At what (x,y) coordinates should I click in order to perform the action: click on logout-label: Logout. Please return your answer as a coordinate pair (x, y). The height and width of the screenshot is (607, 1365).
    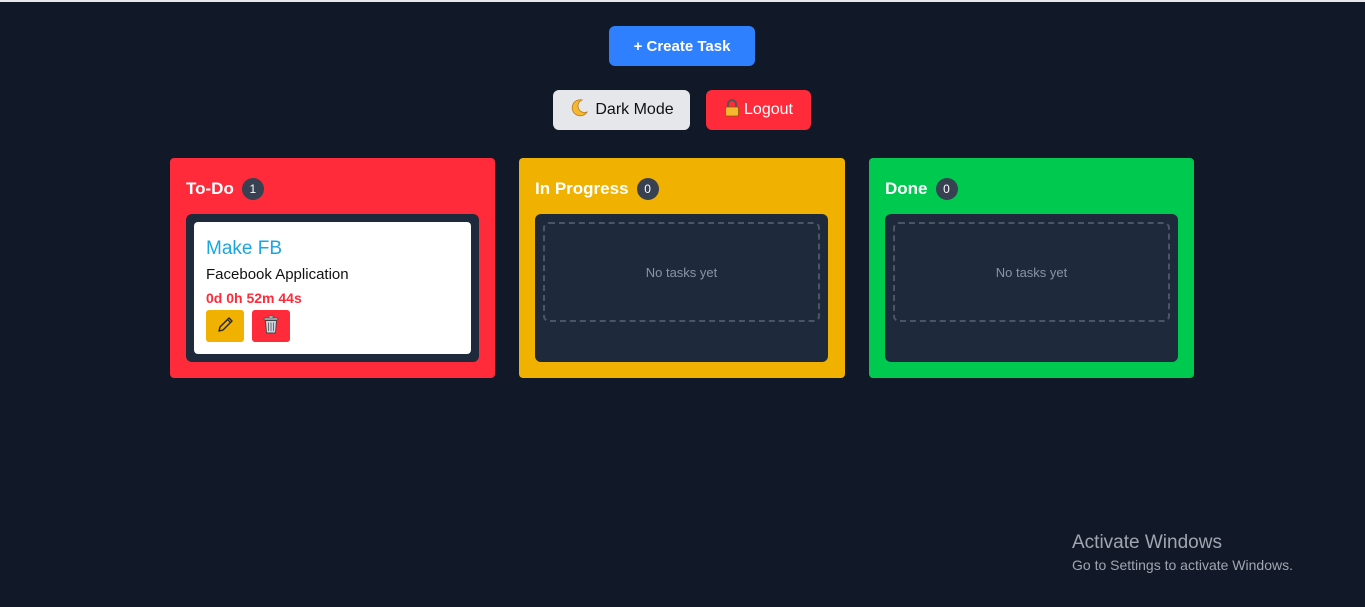
    Looking at the image, I should click on (768, 109).